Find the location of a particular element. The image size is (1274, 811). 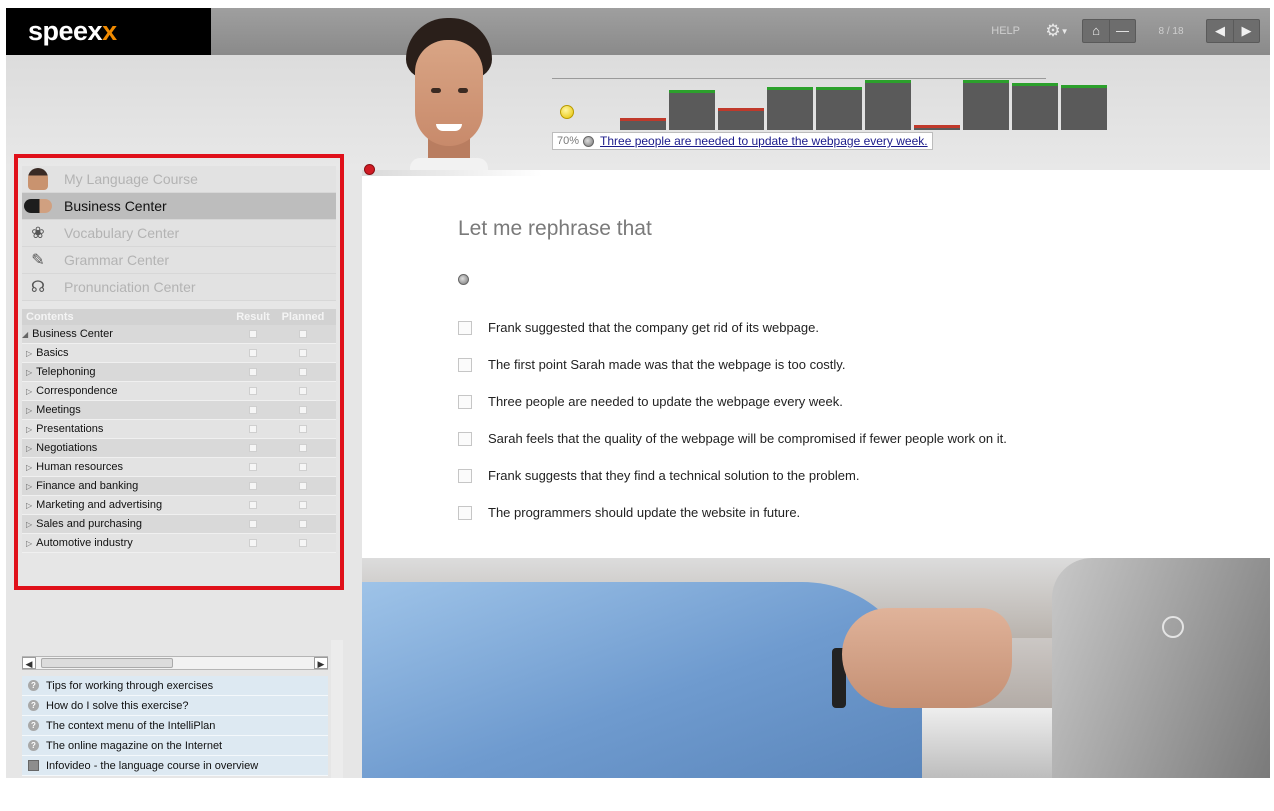

video-icon is located at coordinates (33, 765).